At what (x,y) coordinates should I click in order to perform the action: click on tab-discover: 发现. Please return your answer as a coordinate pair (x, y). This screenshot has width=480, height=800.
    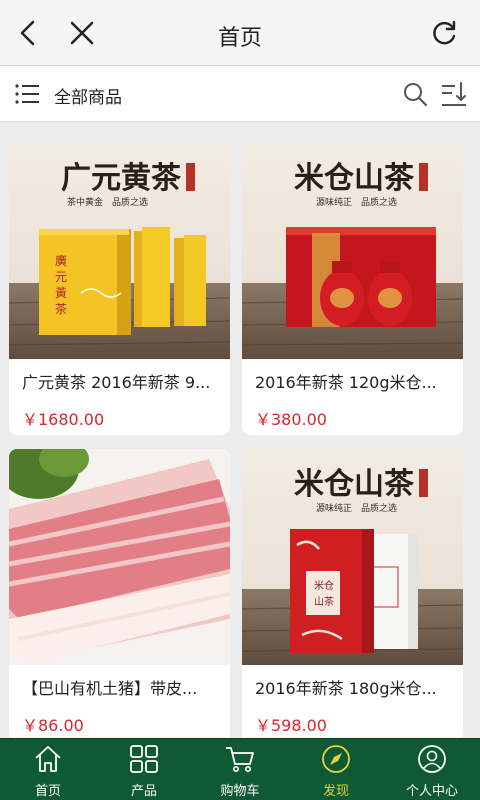
    Looking at the image, I should click on (336, 769).